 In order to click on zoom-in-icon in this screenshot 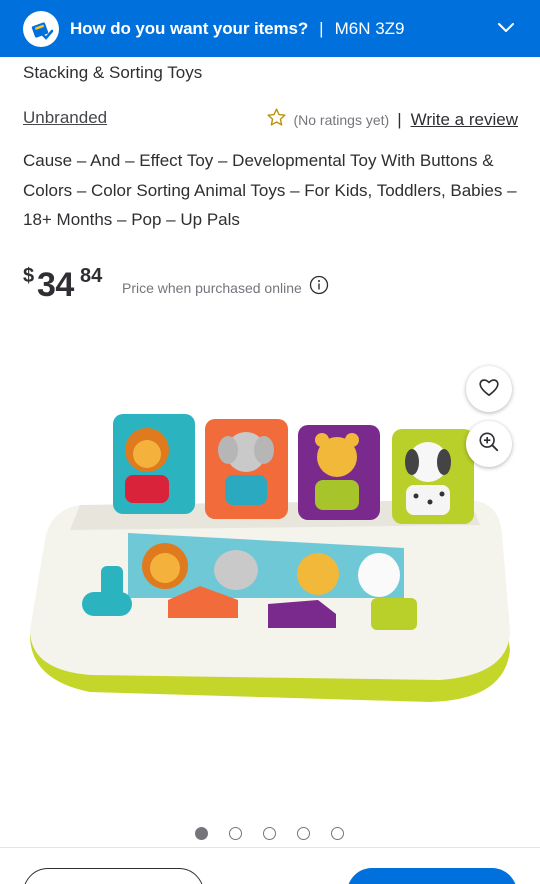, I will do `click(489, 444)`.